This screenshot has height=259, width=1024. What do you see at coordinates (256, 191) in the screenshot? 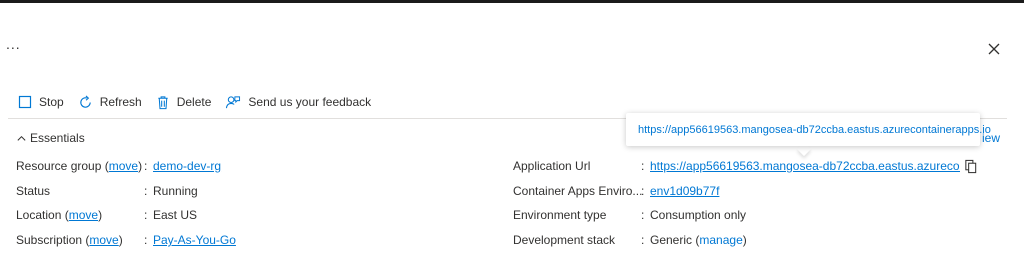
I see `status-row: Status : Running` at bounding box center [256, 191].